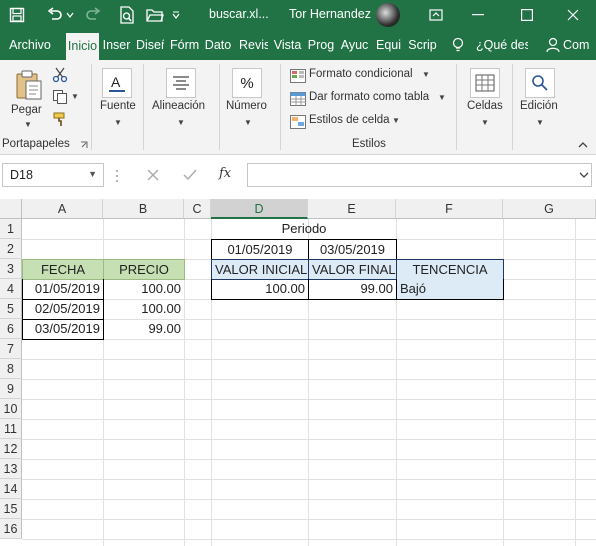 The height and width of the screenshot is (546, 596). What do you see at coordinates (330, 14) in the screenshot?
I see `user-name: Tor Hernandez` at bounding box center [330, 14].